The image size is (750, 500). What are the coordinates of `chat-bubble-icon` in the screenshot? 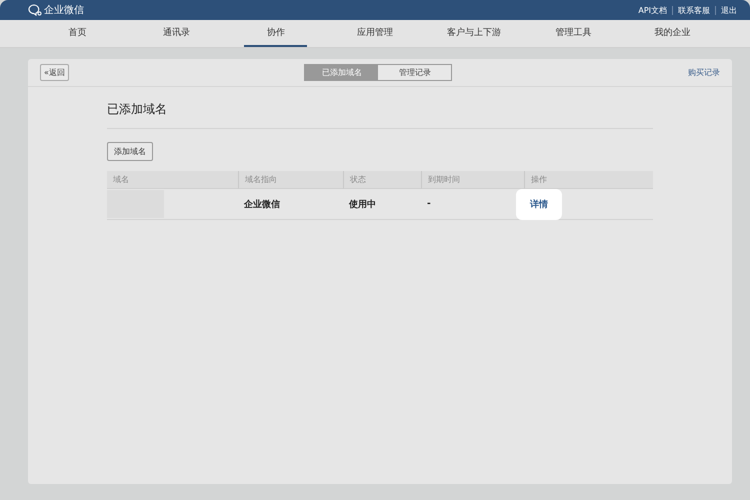 It's located at (35, 10).